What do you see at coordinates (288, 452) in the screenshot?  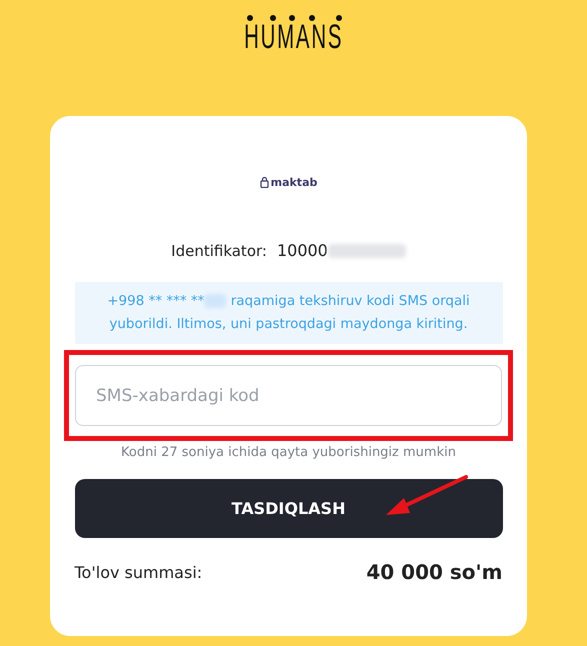 I see `resend-hint: Kodni 27 soniya ichida qayta yuborishingiz mumkin` at bounding box center [288, 452].